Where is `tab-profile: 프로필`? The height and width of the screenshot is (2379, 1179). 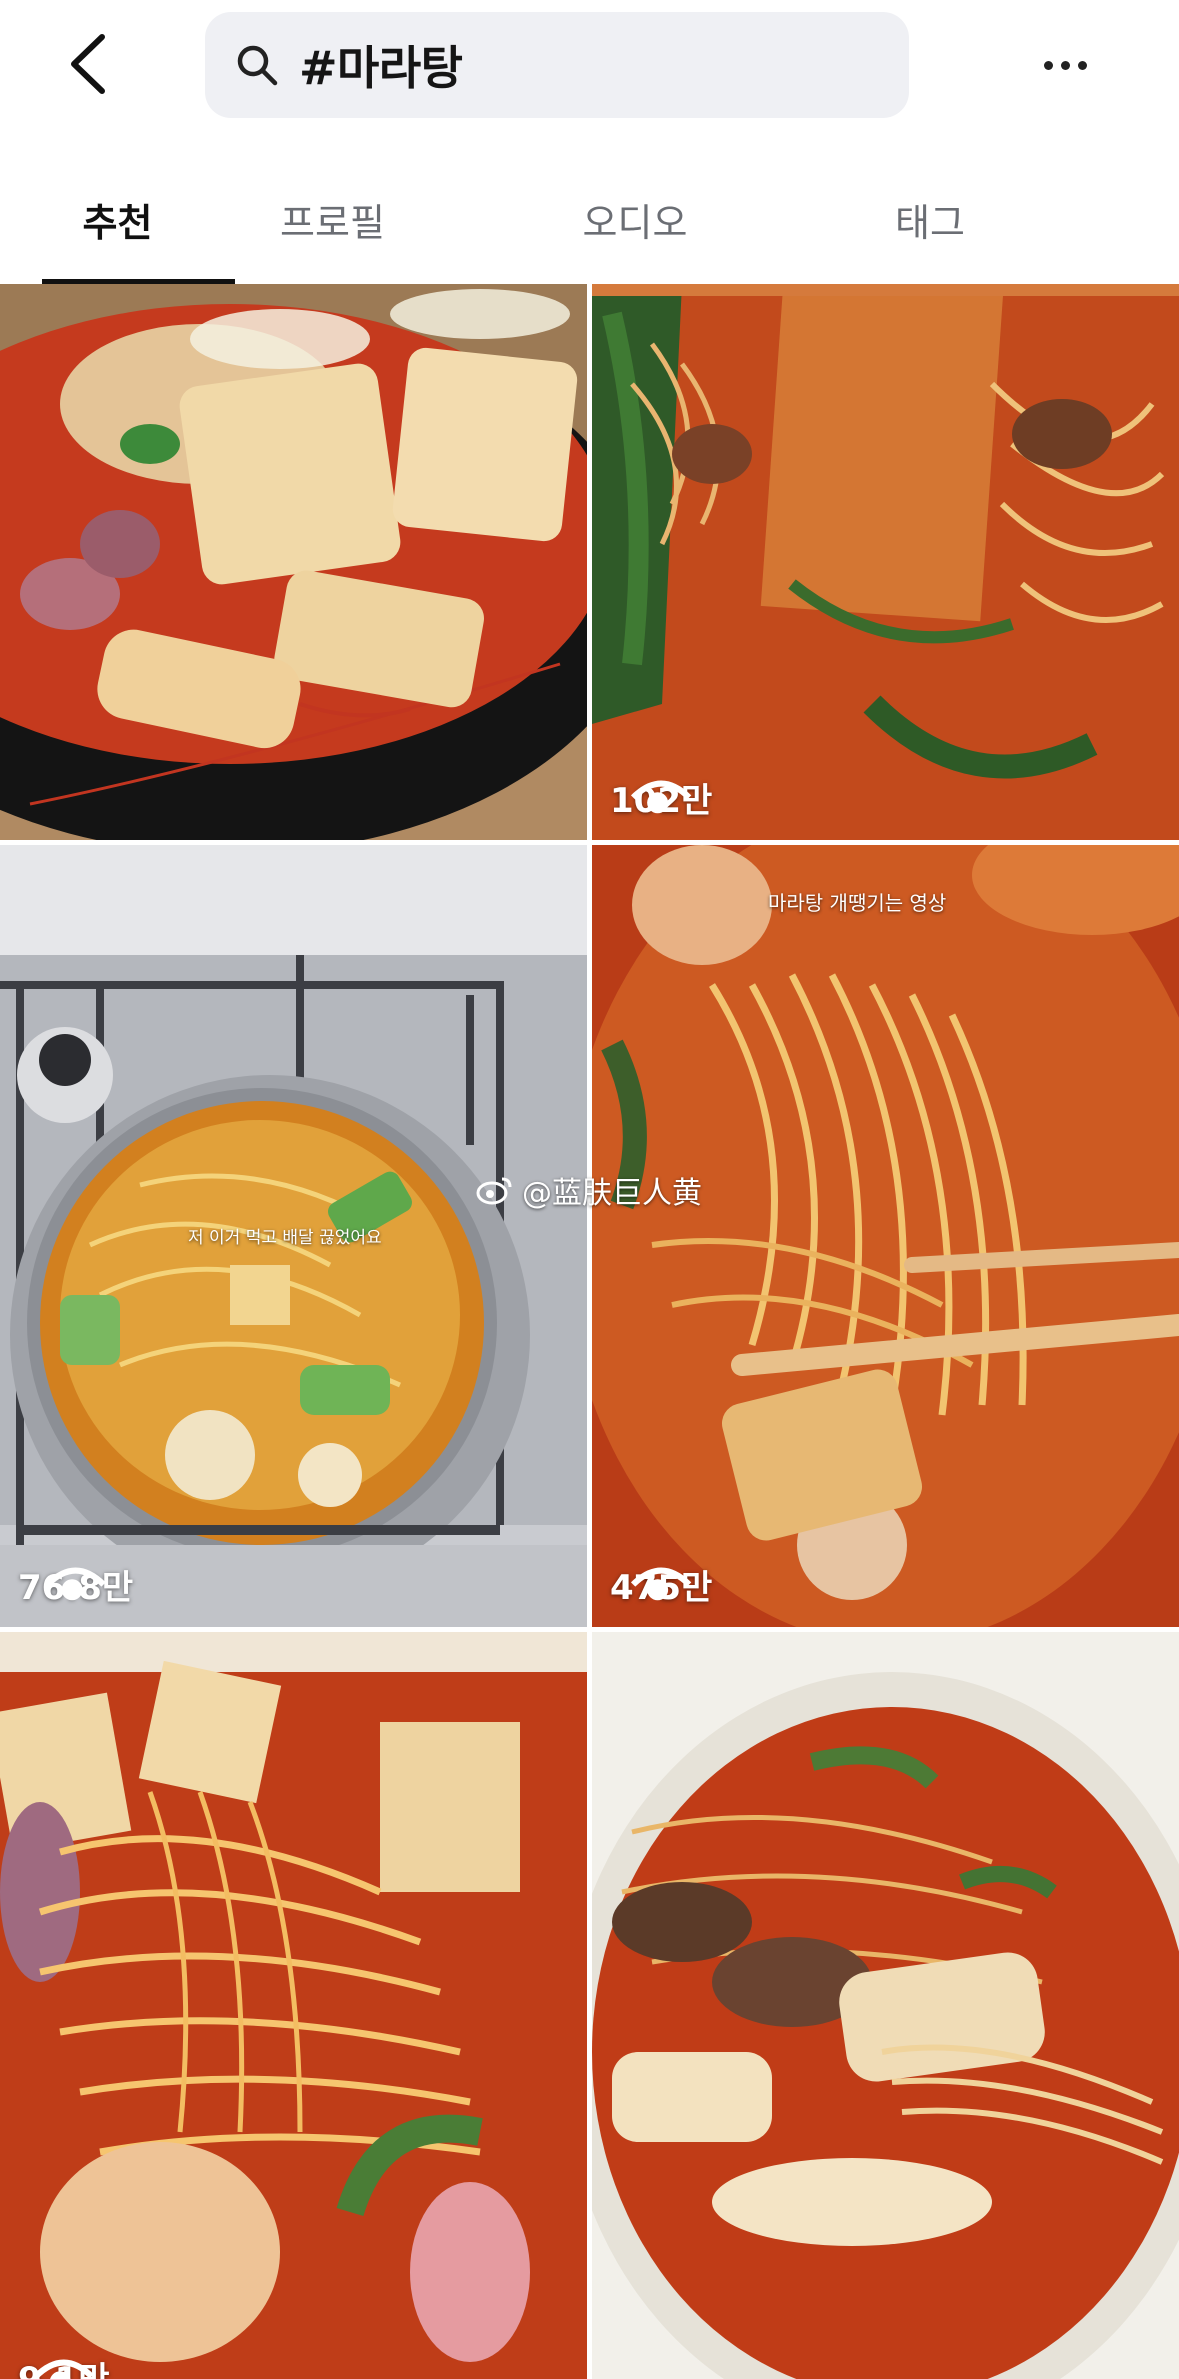
tab-profile: 프로필 is located at coordinates (332, 227).